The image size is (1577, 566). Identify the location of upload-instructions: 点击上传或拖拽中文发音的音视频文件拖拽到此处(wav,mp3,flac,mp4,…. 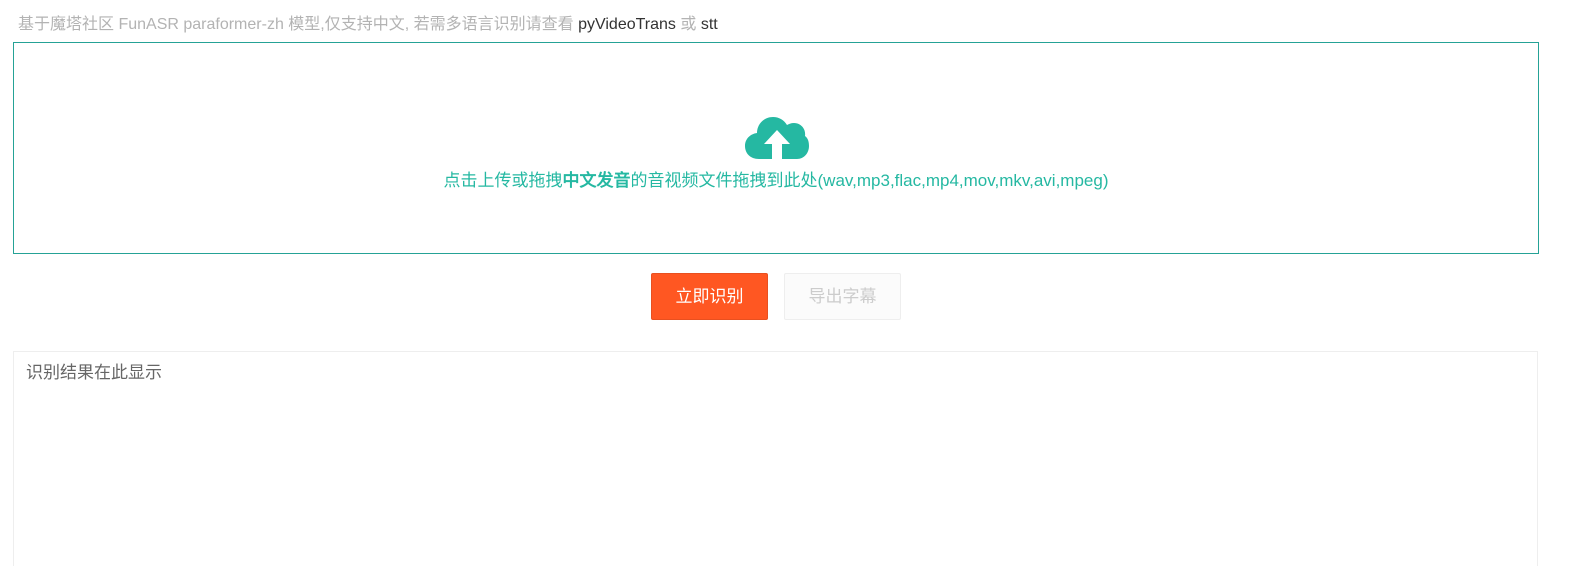
(776, 181).